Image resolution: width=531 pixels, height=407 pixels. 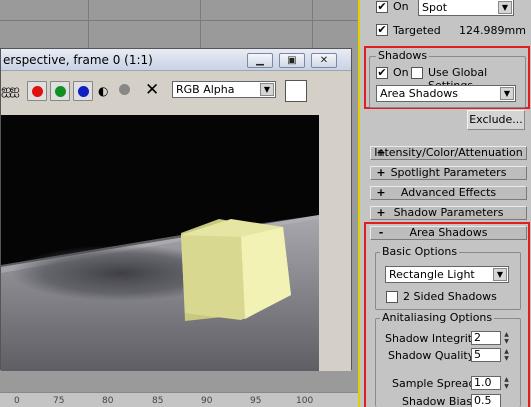 What do you see at coordinates (486, 400) in the screenshot?
I see `shadow-bias-input: 0.5` at bounding box center [486, 400].